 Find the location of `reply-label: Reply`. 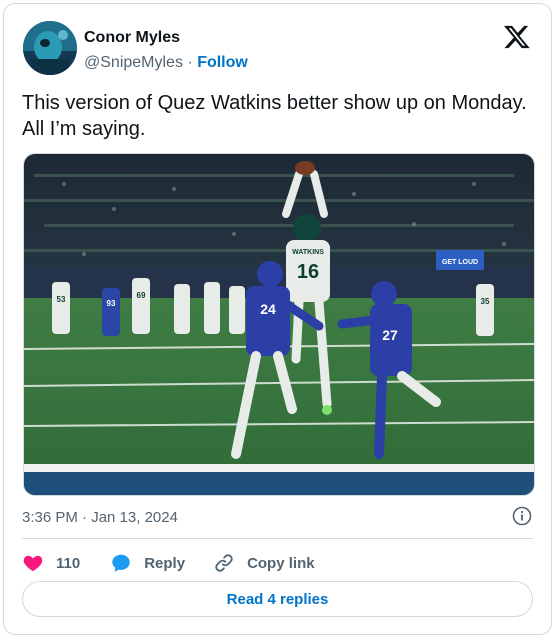

reply-label: Reply is located at coordinates (165, 563).